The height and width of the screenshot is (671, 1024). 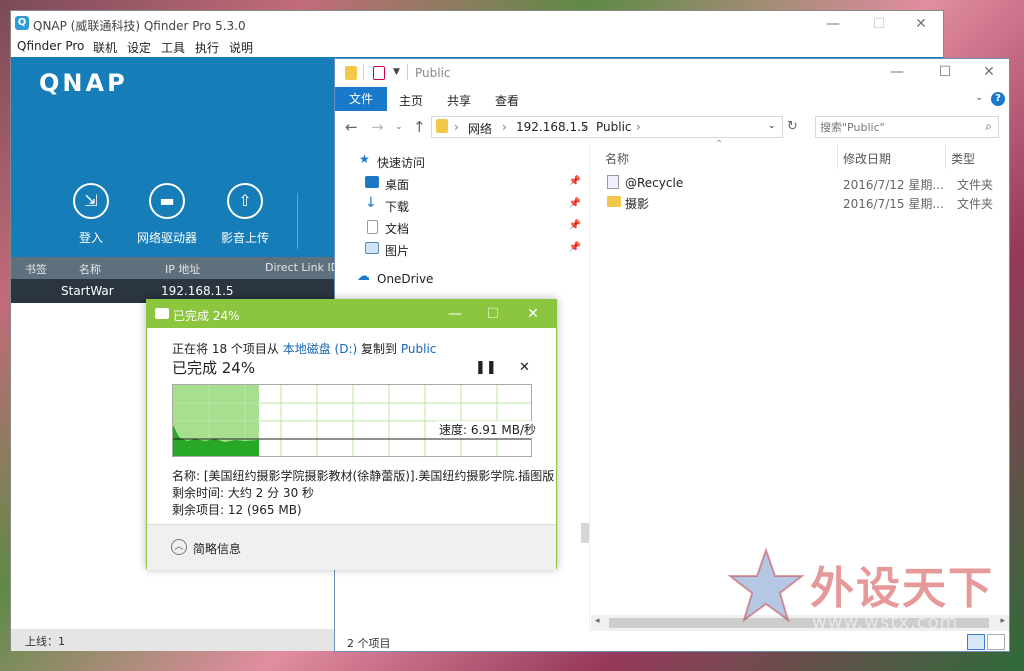 I want to click on nav-desktop: 桌面 📌, so click(x=462, y=183).